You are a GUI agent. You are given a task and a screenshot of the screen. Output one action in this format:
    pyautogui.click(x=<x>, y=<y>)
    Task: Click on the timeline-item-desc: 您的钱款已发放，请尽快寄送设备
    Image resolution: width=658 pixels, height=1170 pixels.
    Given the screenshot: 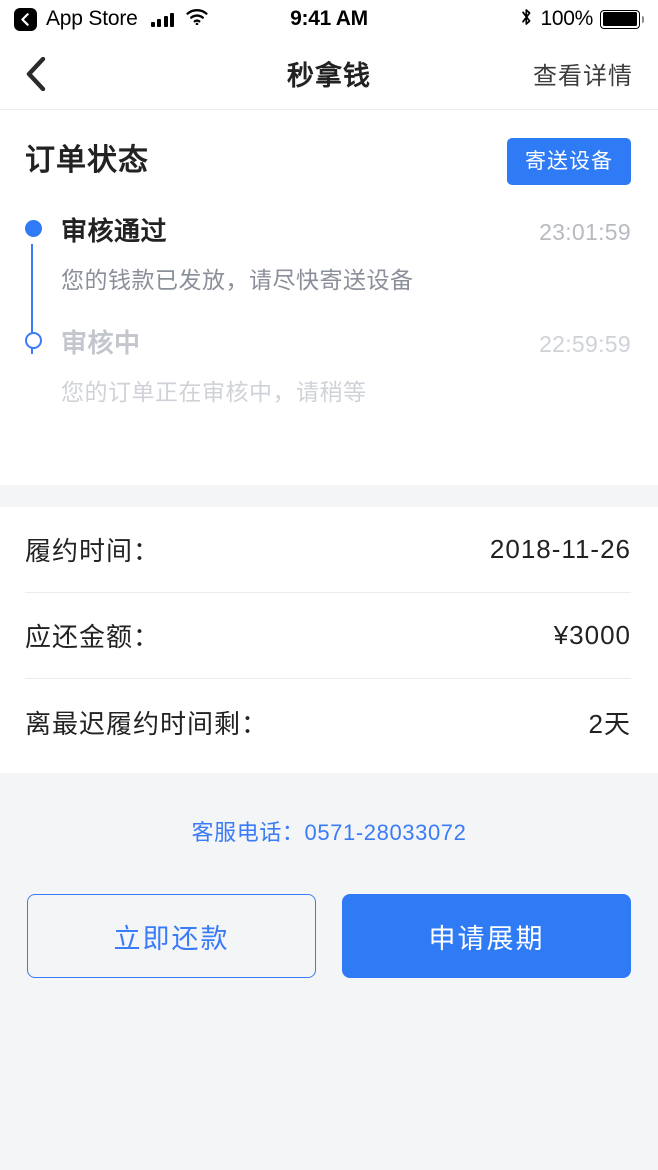 What is the action you would take?
    pyautogui.click(x=237, y=280)
    